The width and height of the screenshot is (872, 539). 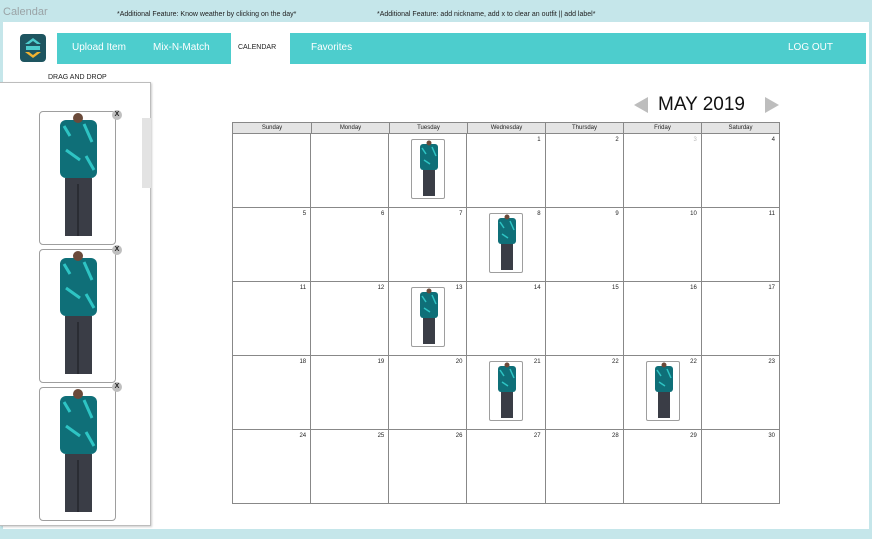 What do you see at coordinates (25, 12) in the screenshot?
I see `app-title: Calendar` at bounding box center [25, 12].